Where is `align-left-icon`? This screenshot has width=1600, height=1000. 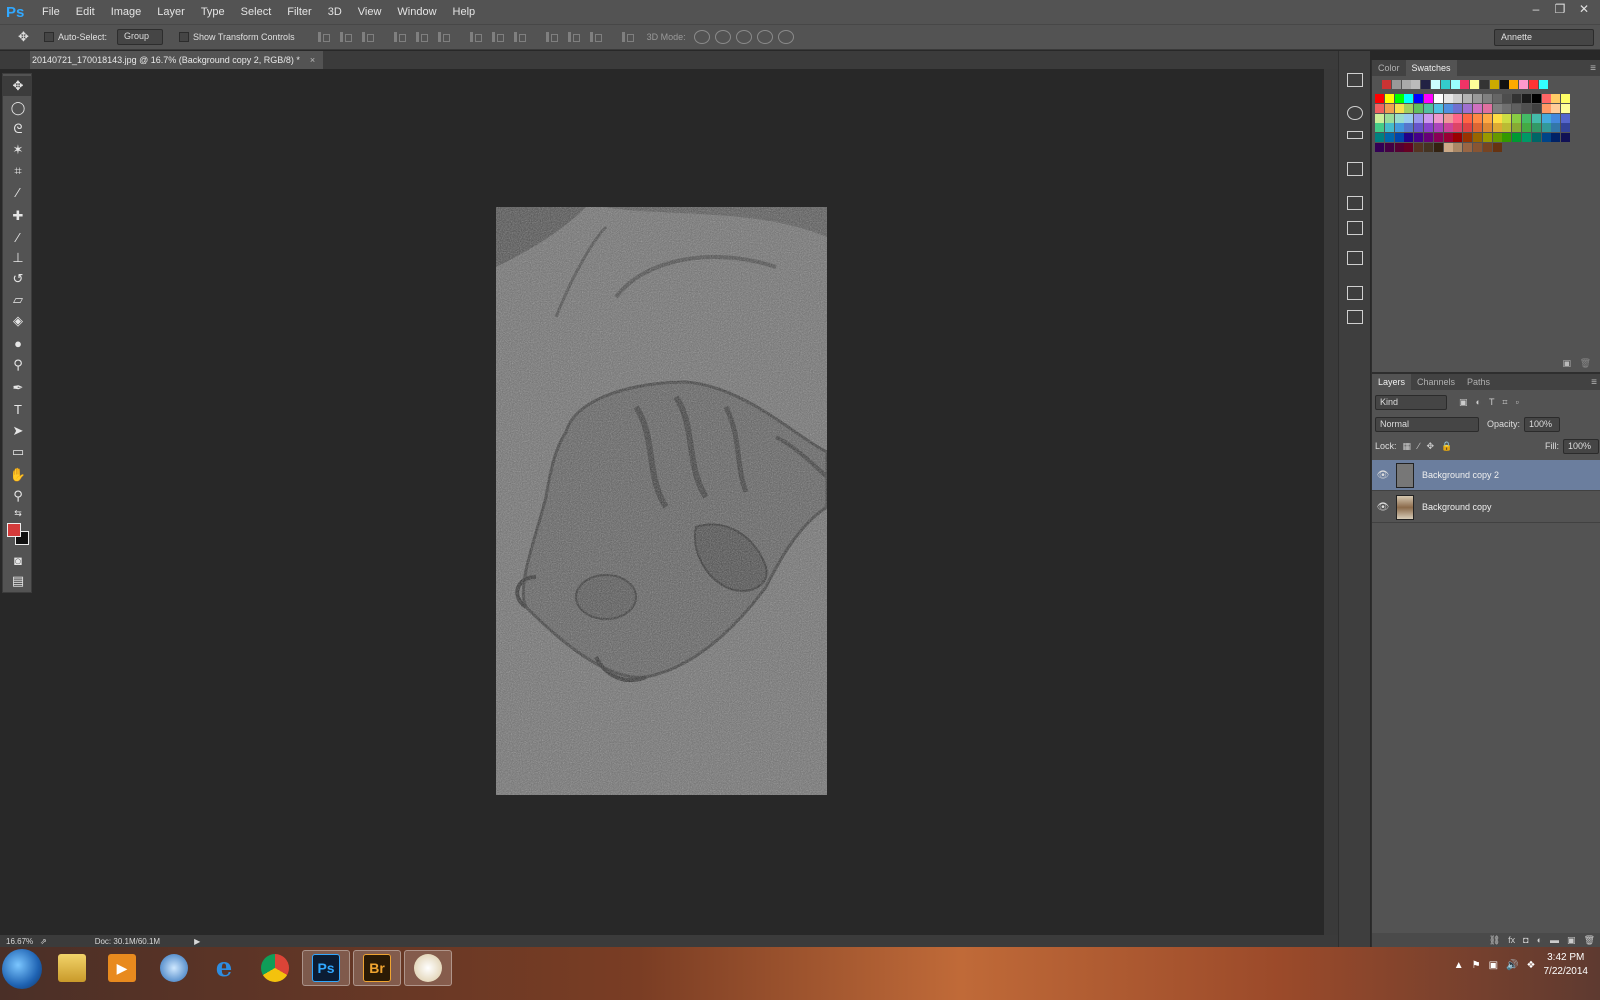
align-left-icon is located at coordinates (399, 37).